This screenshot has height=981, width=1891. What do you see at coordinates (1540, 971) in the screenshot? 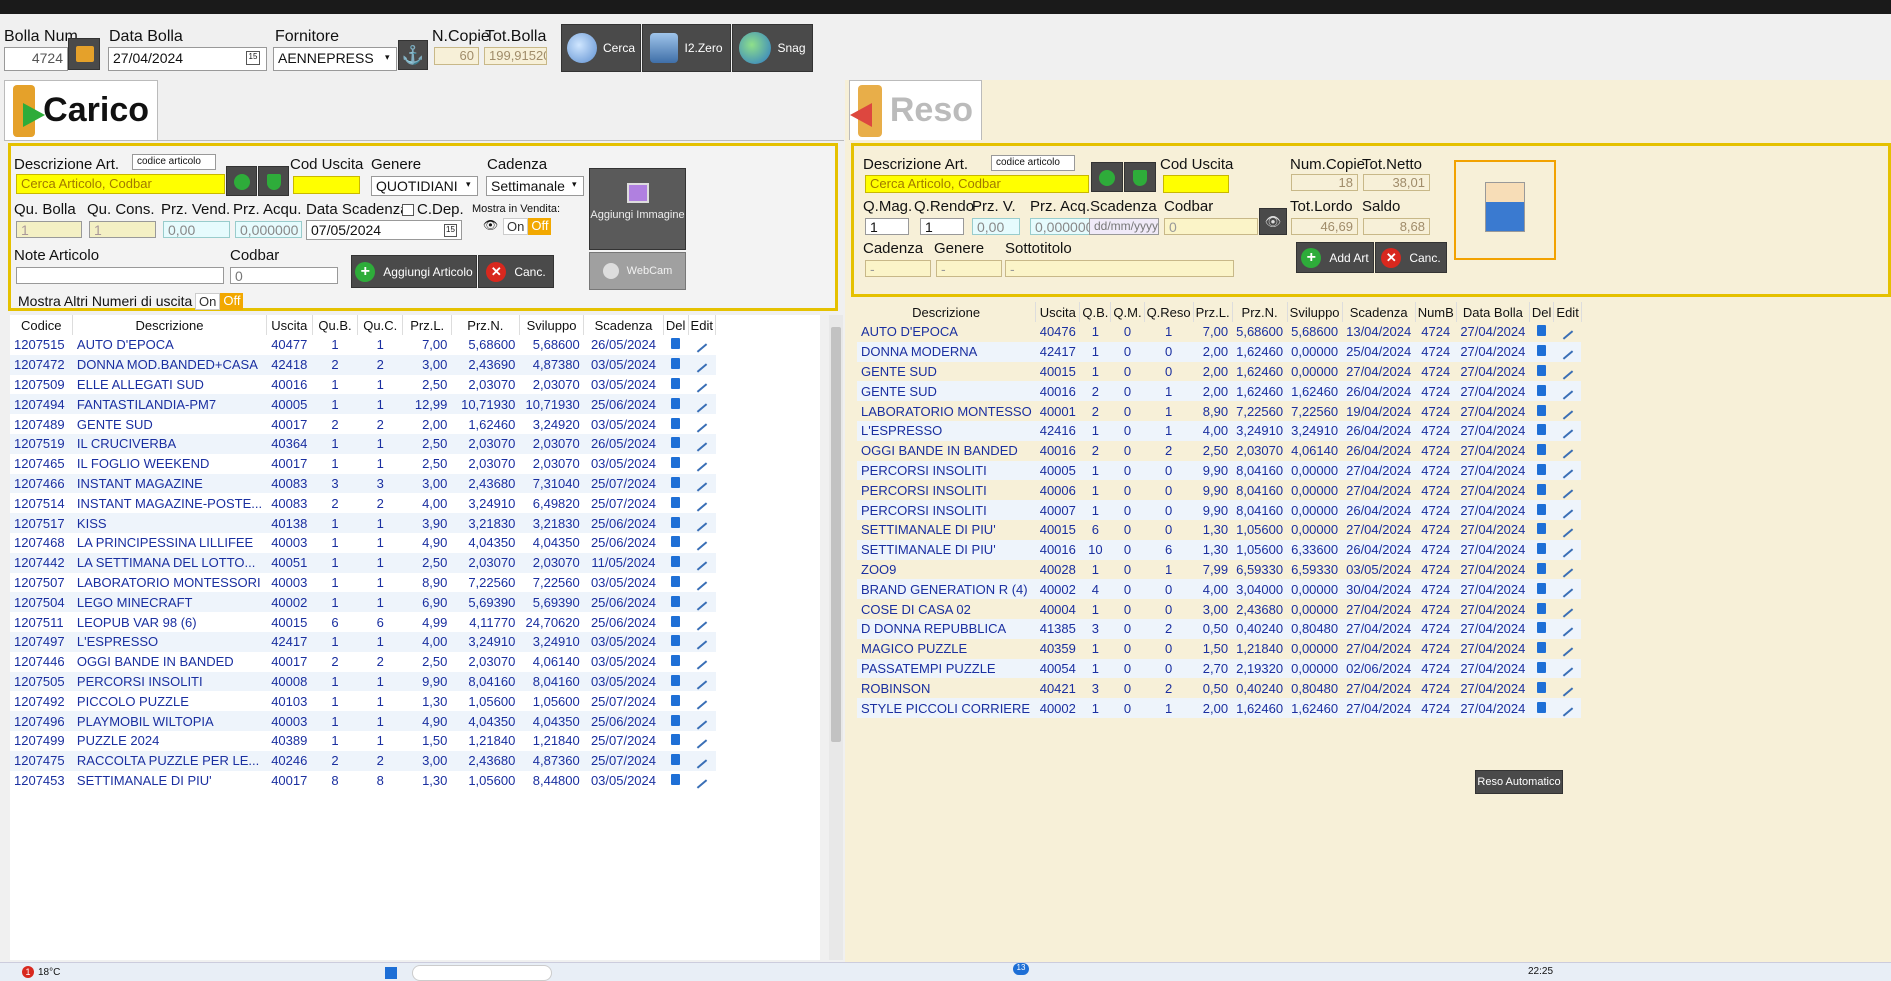
I see `clock: 22:25` at bounding box center [1540, 971].